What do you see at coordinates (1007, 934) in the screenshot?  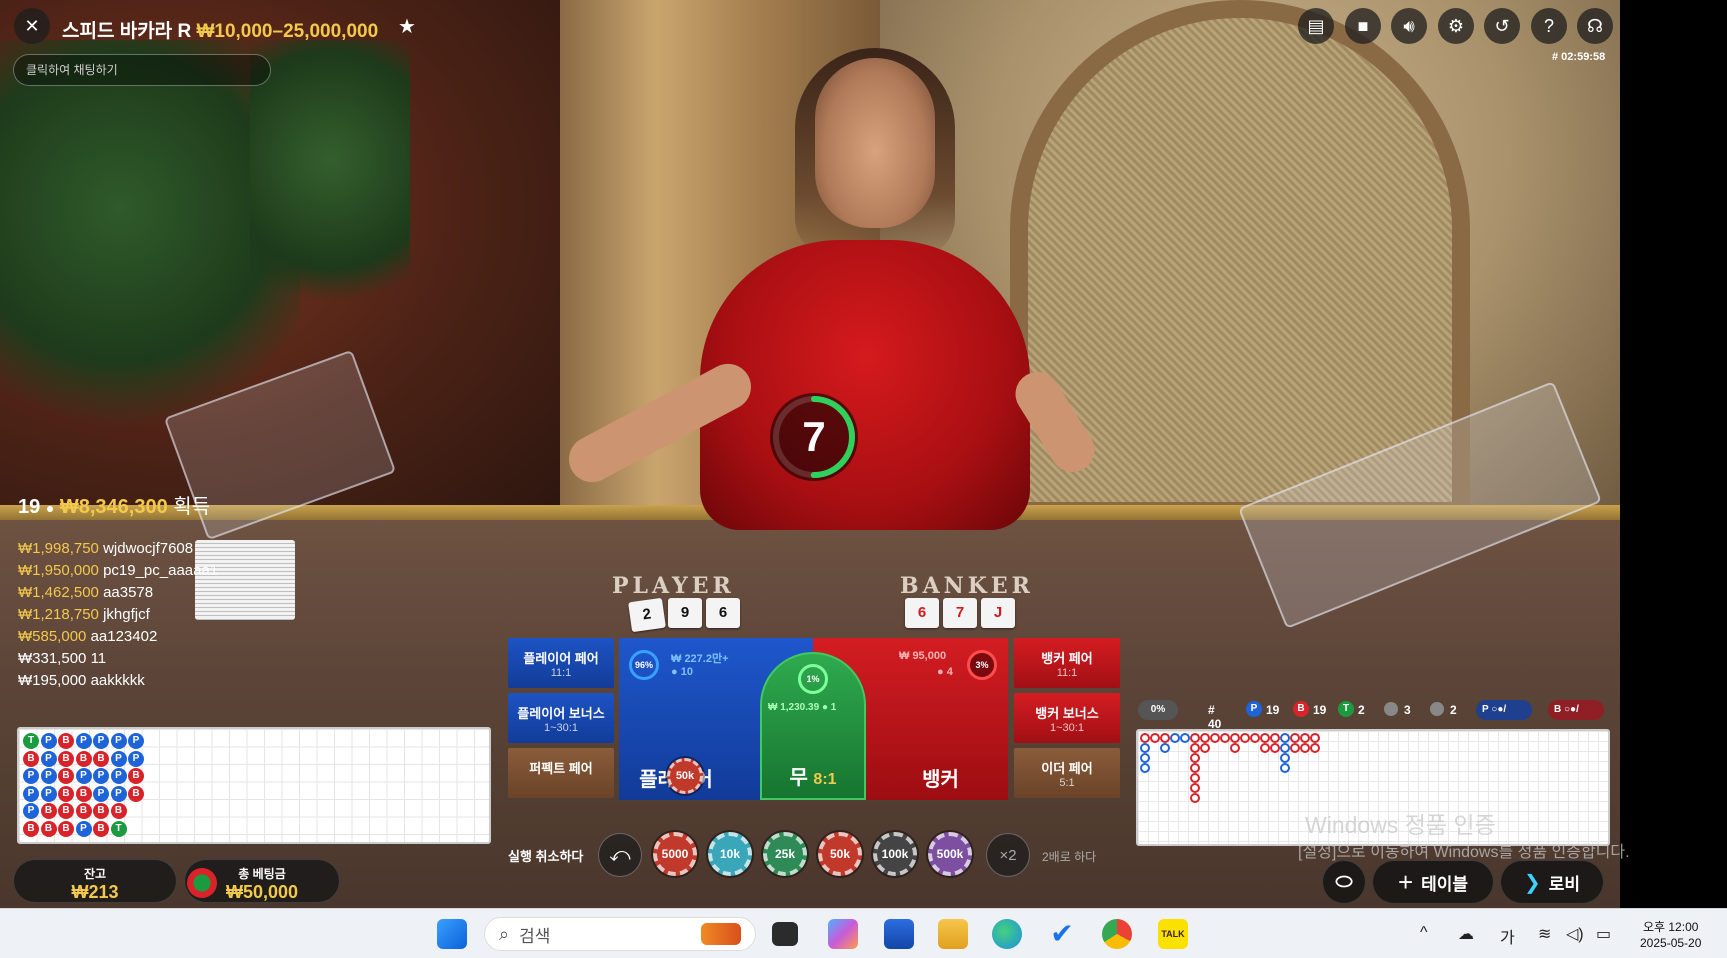 I see `edge-browser-icon` at bounding box center [1007, 934].